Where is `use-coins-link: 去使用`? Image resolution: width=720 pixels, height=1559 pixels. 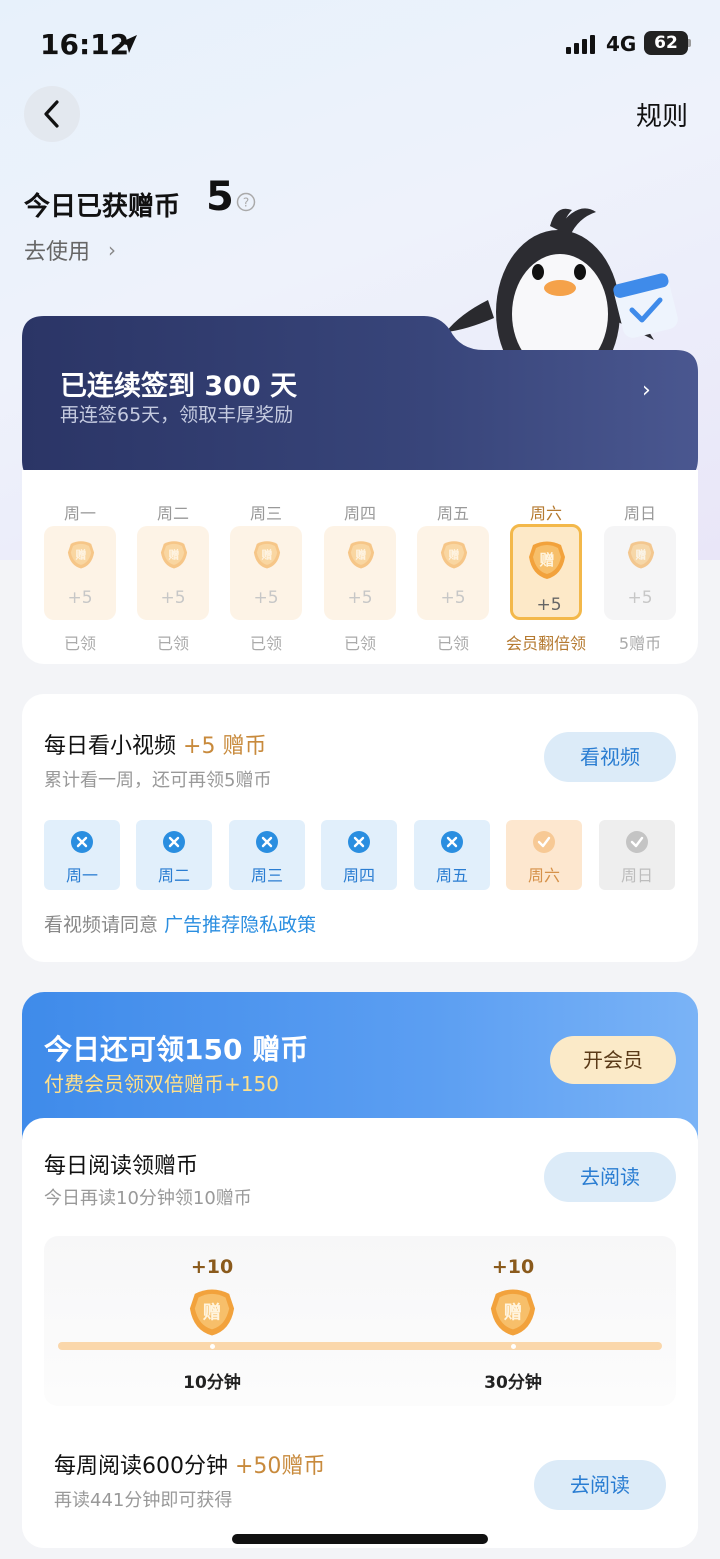 use-coins-link: 去使用 is located at coordinates (57, 250).